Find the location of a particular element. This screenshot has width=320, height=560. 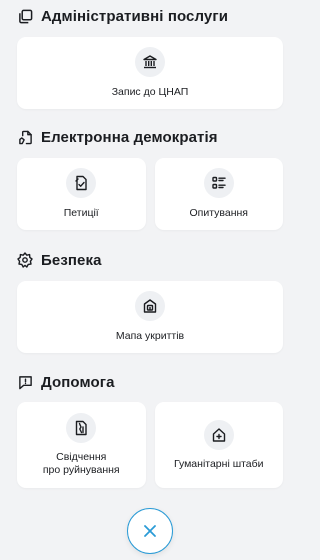

document-hand-icon is located at coordinates (25, 137).